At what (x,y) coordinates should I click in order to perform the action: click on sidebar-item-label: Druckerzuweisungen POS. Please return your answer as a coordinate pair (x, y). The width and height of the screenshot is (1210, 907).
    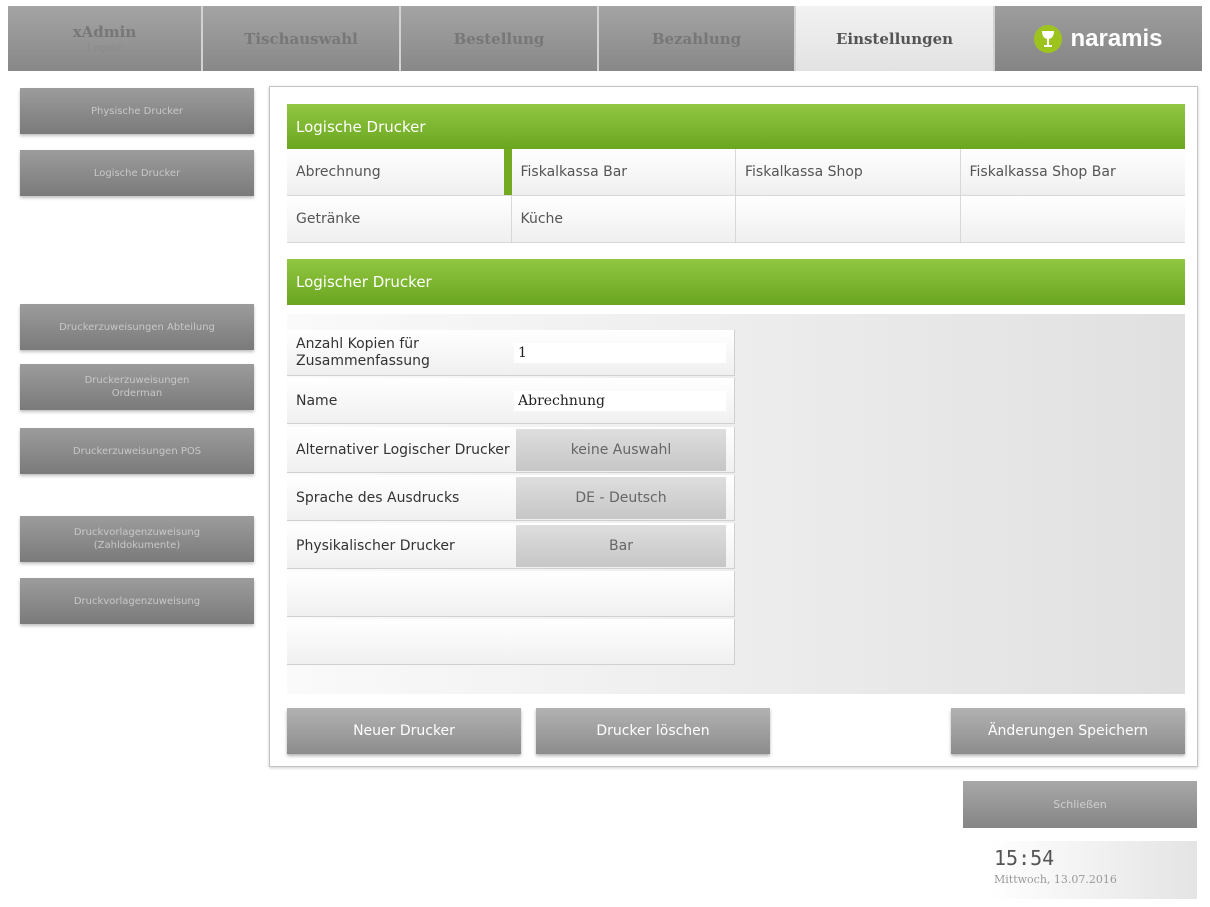
    Looking at the image, I should click on (137, 451).